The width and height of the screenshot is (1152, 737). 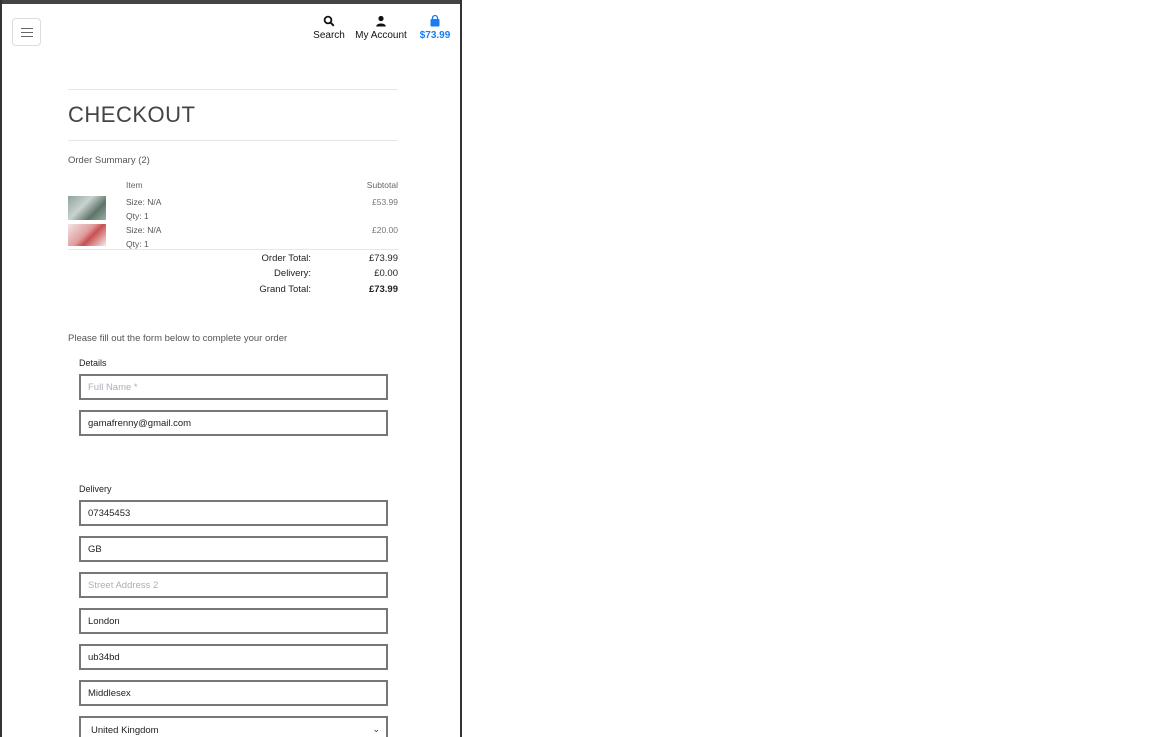 What do you see at coordinates (233, 726) in the screenshot?
I see `country-select: United Kingdom ⌄` at bounding box center [233, 726].